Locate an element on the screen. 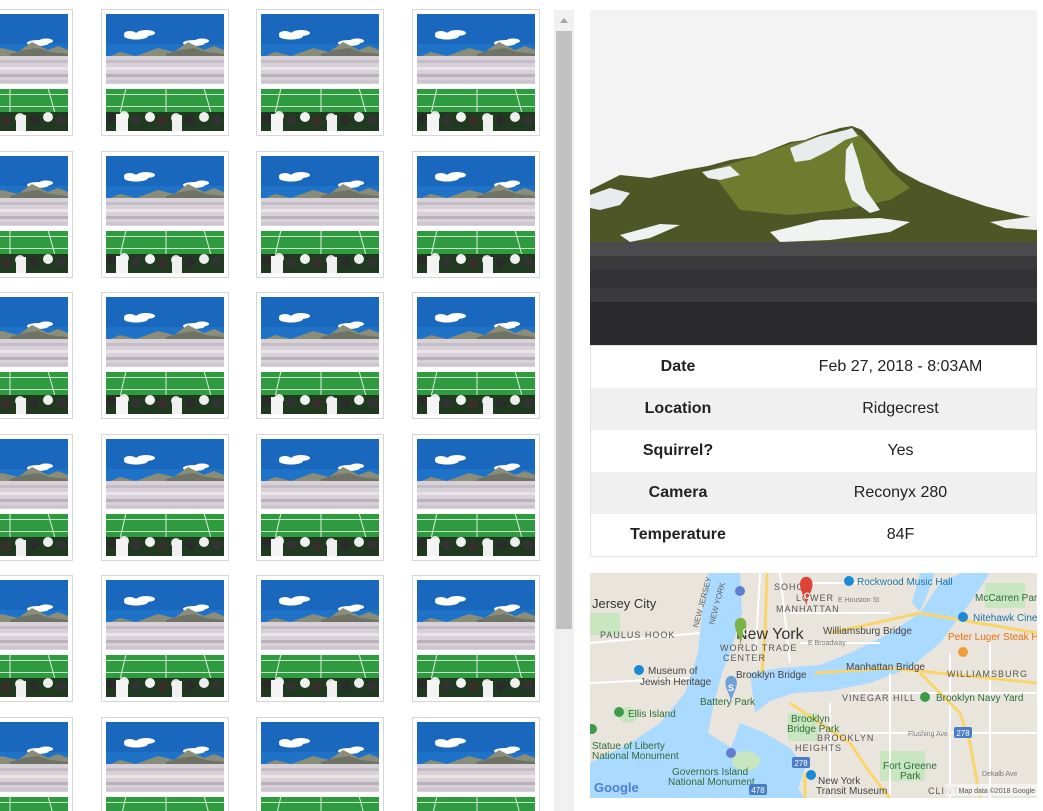  map-label-brooklyn-bridge: Brooklyn Bridge is located at coordinates (771, 675).